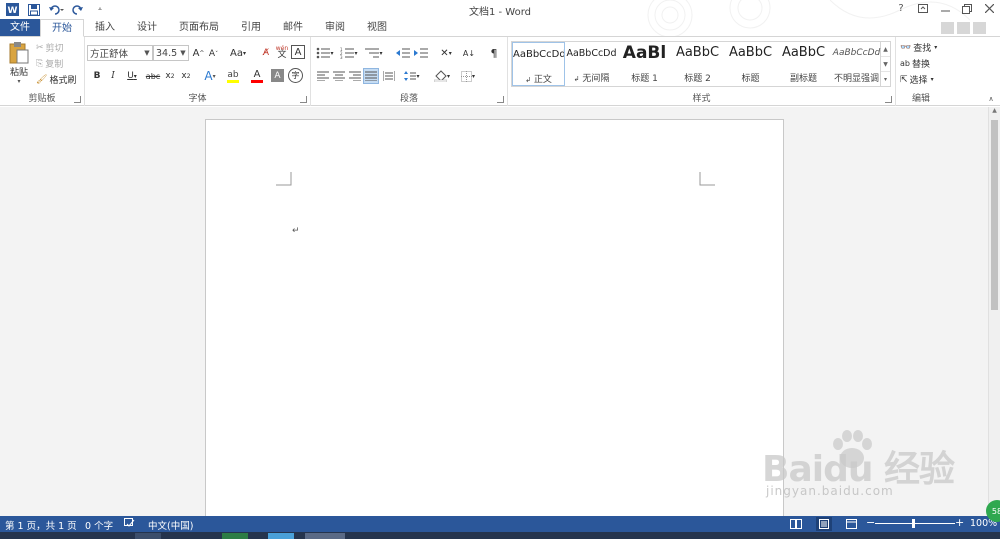  Describe the element at coordinates (885, 49) in the screenshot. I see `gallery-up-icon: ▲` at that location.